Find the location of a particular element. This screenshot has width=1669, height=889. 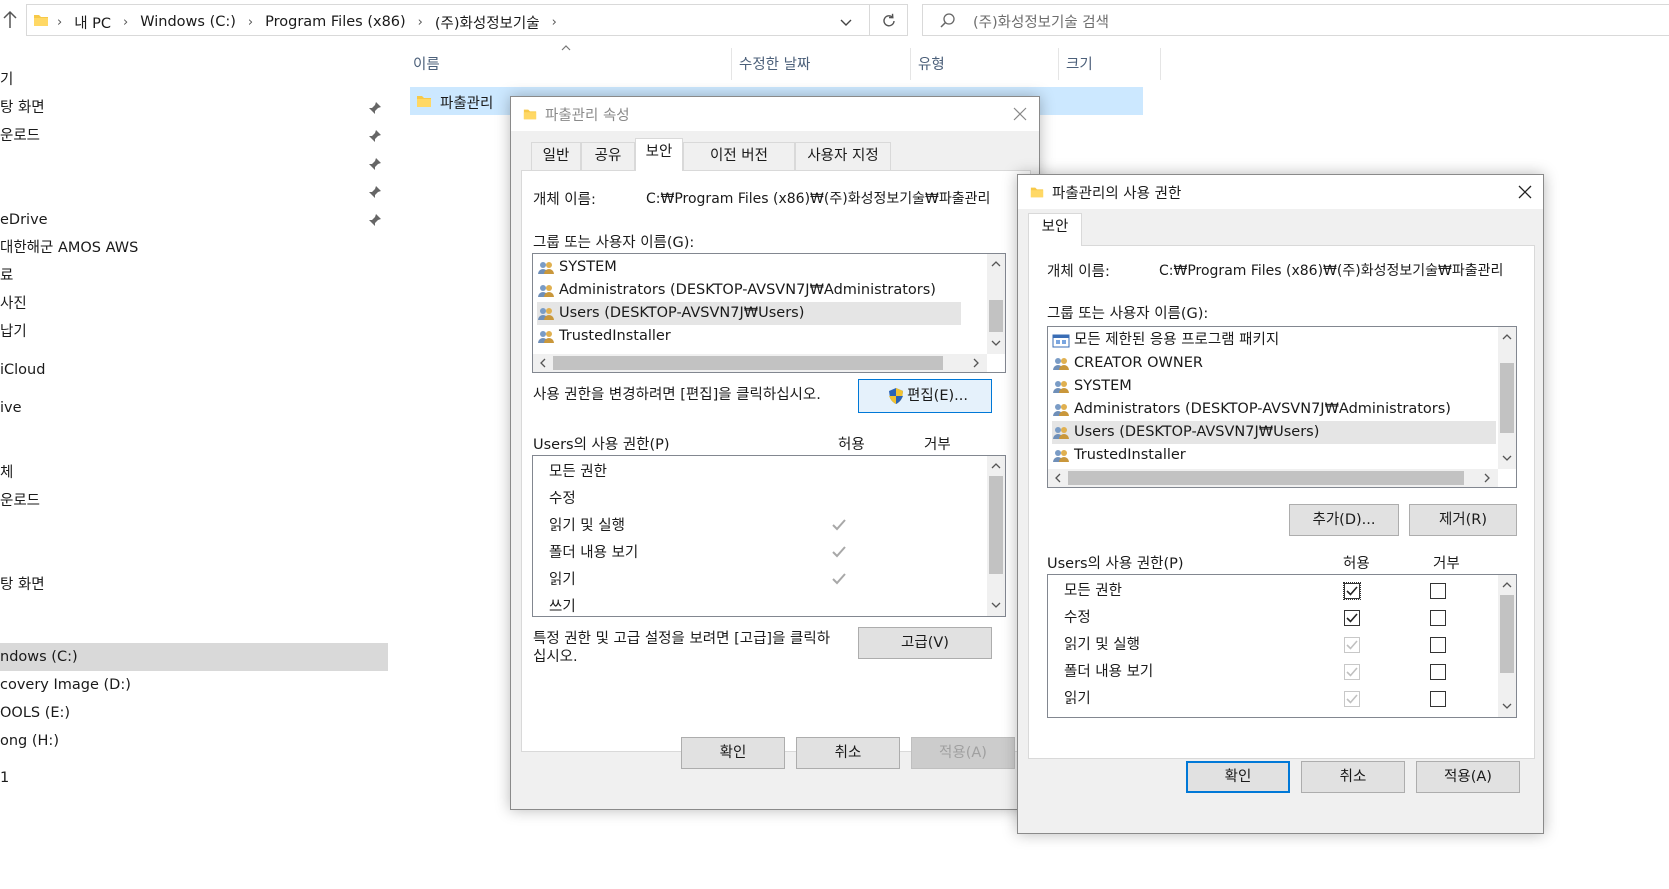

nav-item: 1 is located at coordinates (194, 778).